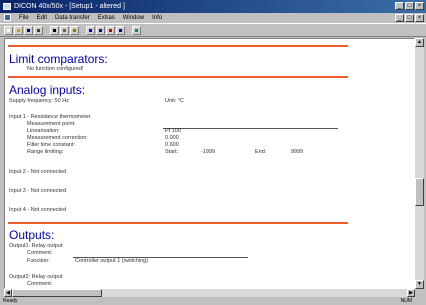  Describe the element at coordinates (419, 163) in the screenshot. I see `vertical-scrollbar: ▲ ▼` at that location.